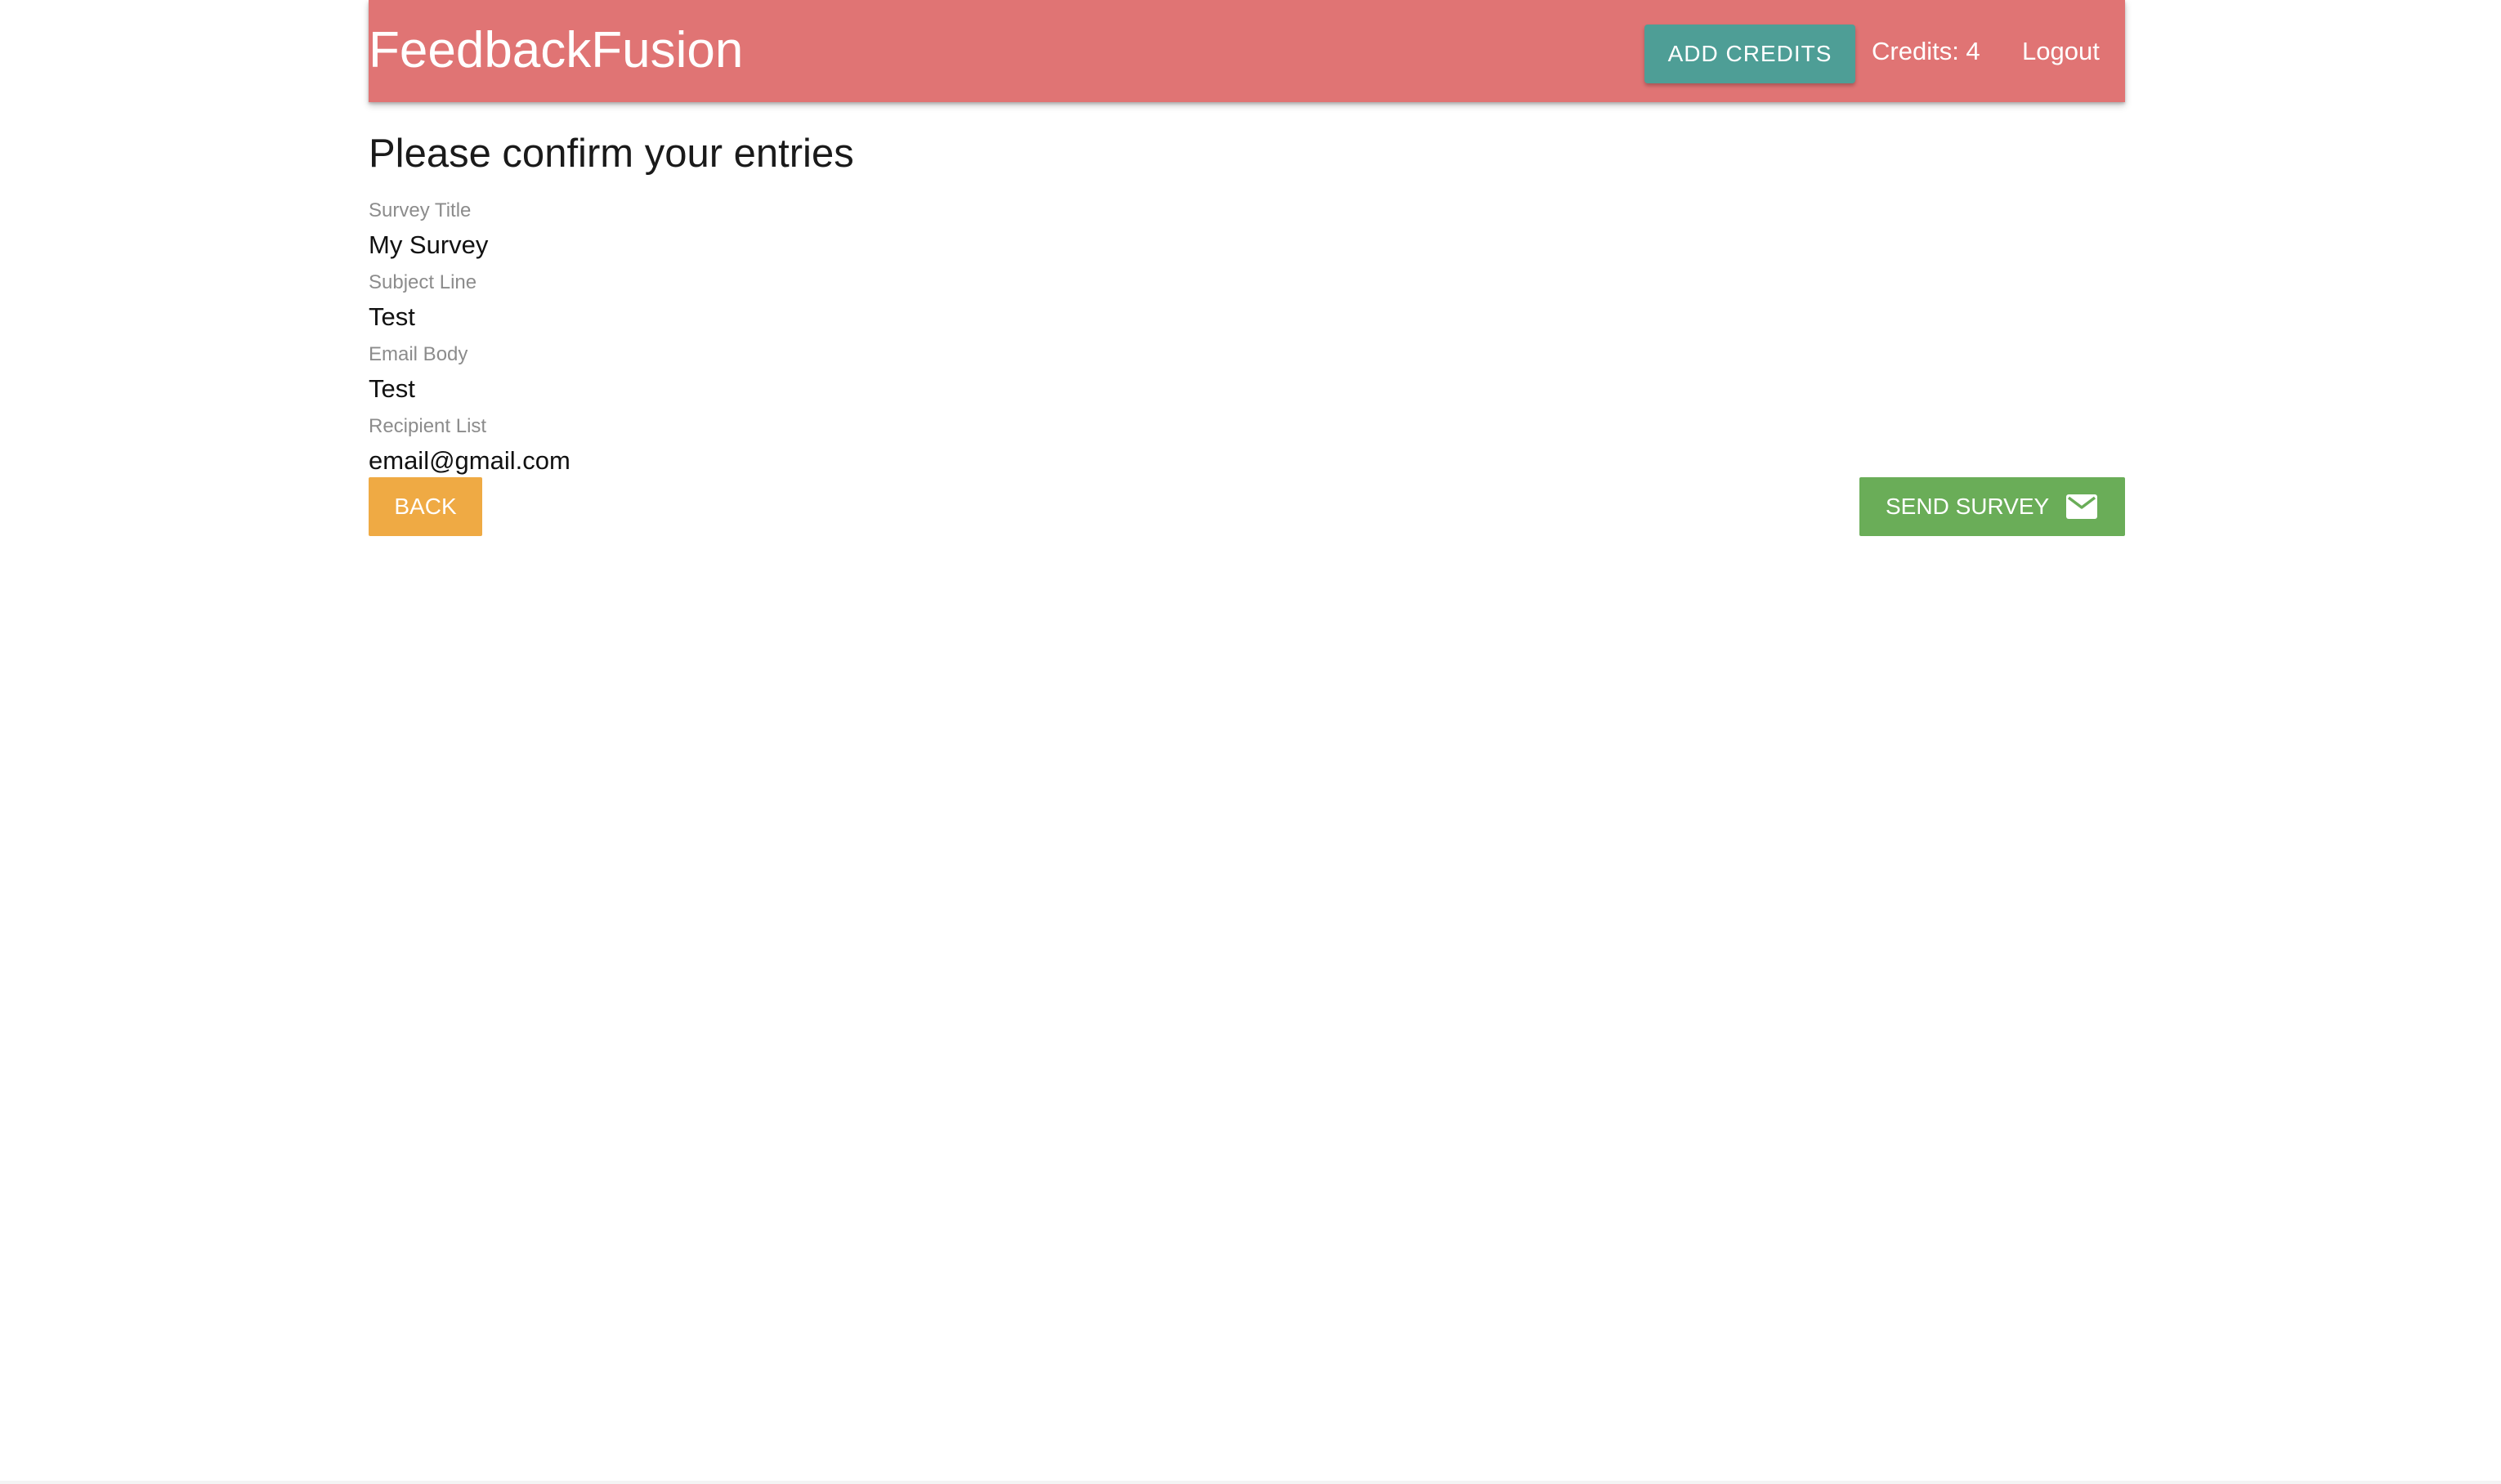  I want to click on field-label: Subject Line, so click(423, 282).